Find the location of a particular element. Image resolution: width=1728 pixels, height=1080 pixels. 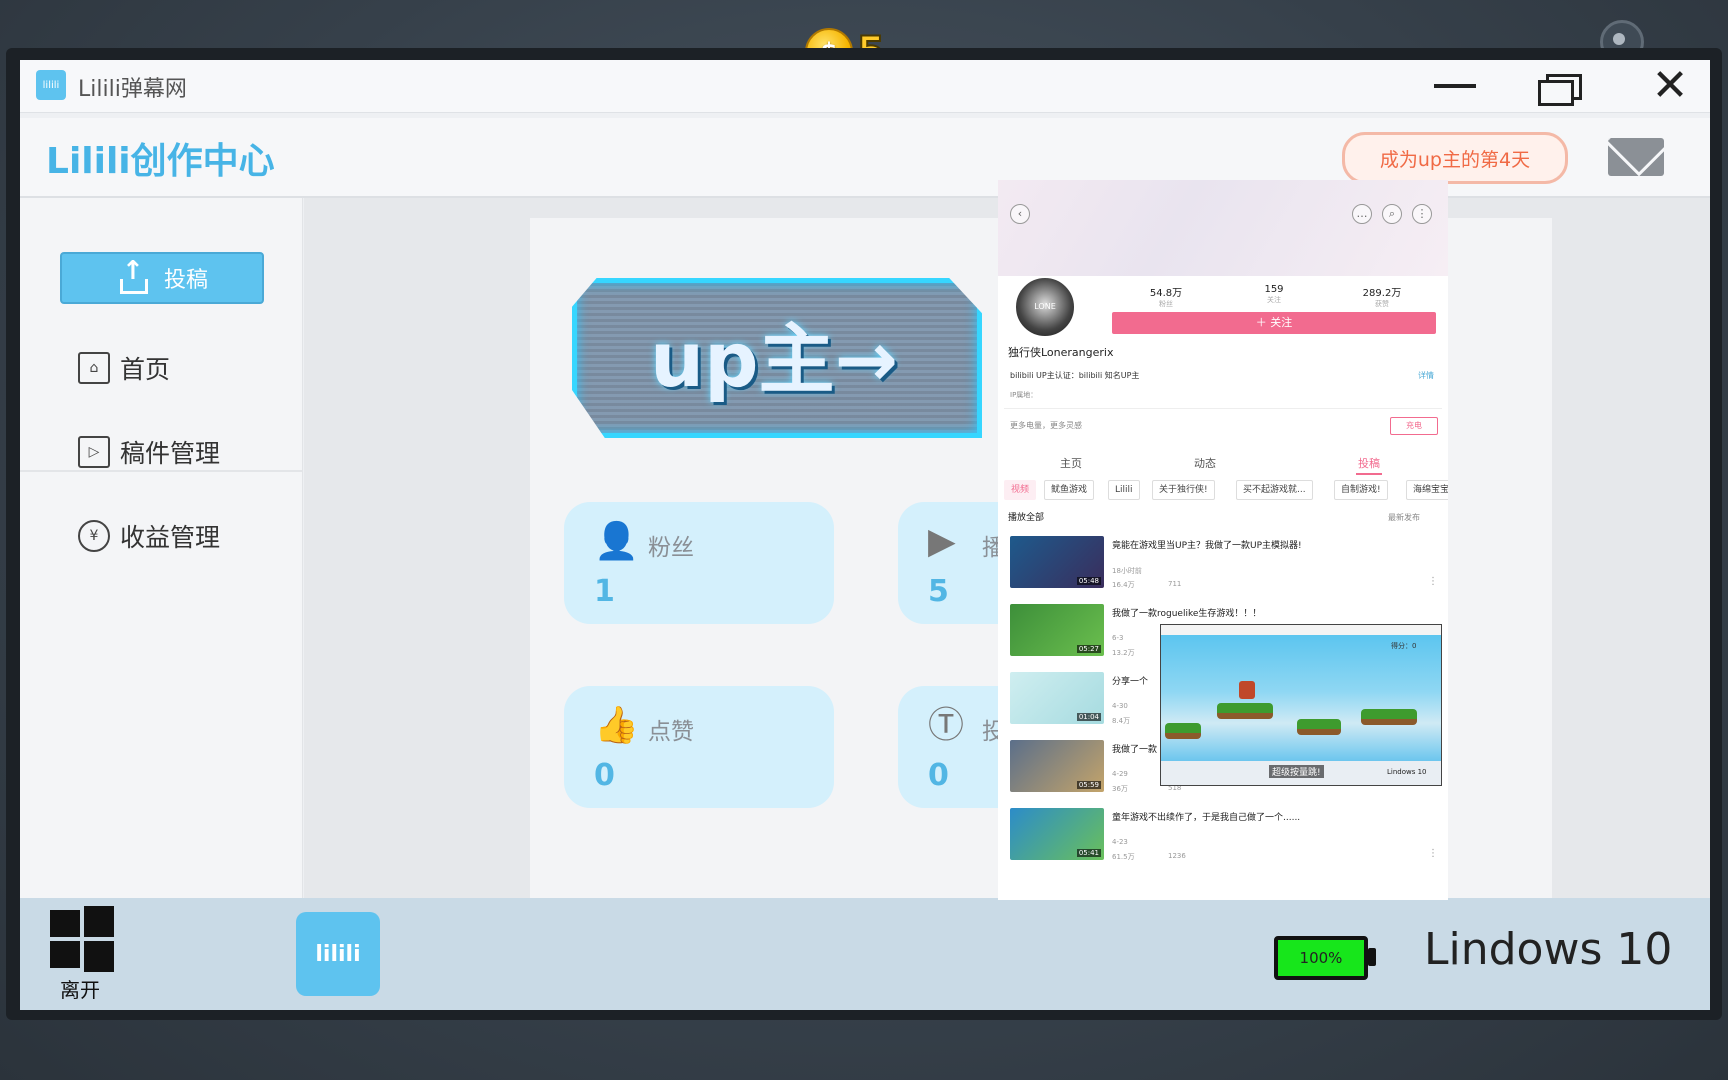

video-views: 36万 is located at coordinates (1120, 789).